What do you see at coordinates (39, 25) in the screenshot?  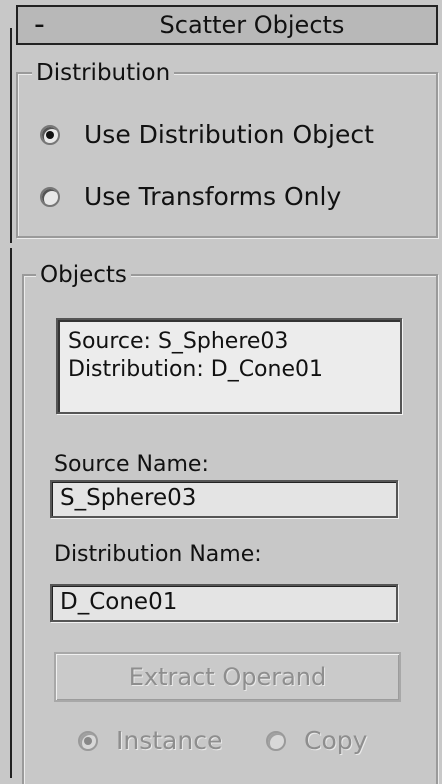 I see `collapse-toggle-icon: -` at bounding box center [39, 25].